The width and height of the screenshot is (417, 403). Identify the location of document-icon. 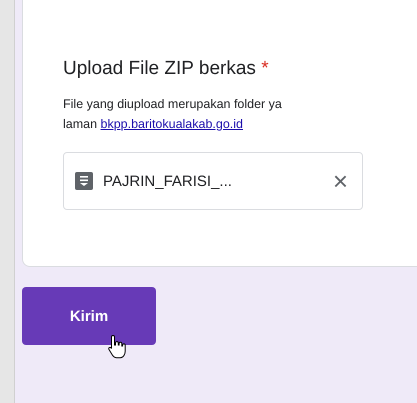
(84, 181).